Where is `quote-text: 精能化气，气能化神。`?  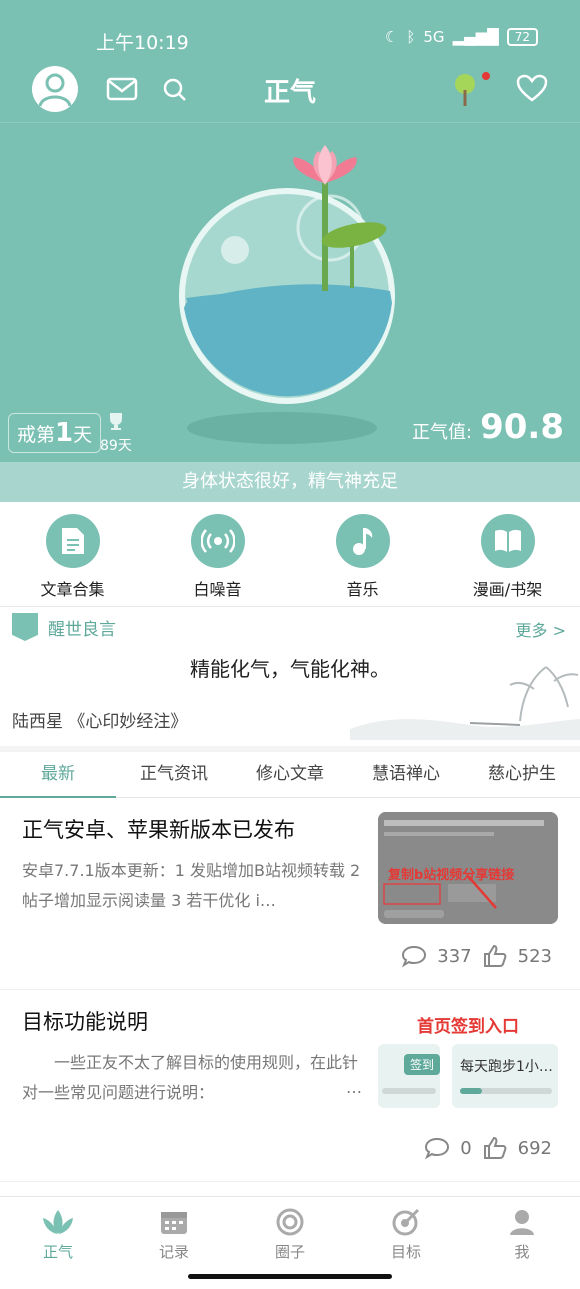
quote-text: 精能化气，气能化神。 is located at coordinates (290, 669).